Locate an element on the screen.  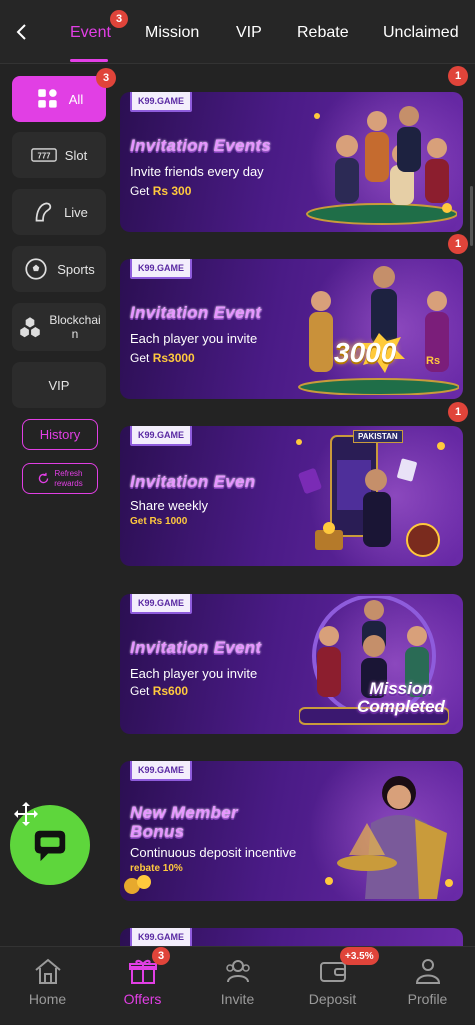
nav-label: Deposit is located at coordinates (332, 999).